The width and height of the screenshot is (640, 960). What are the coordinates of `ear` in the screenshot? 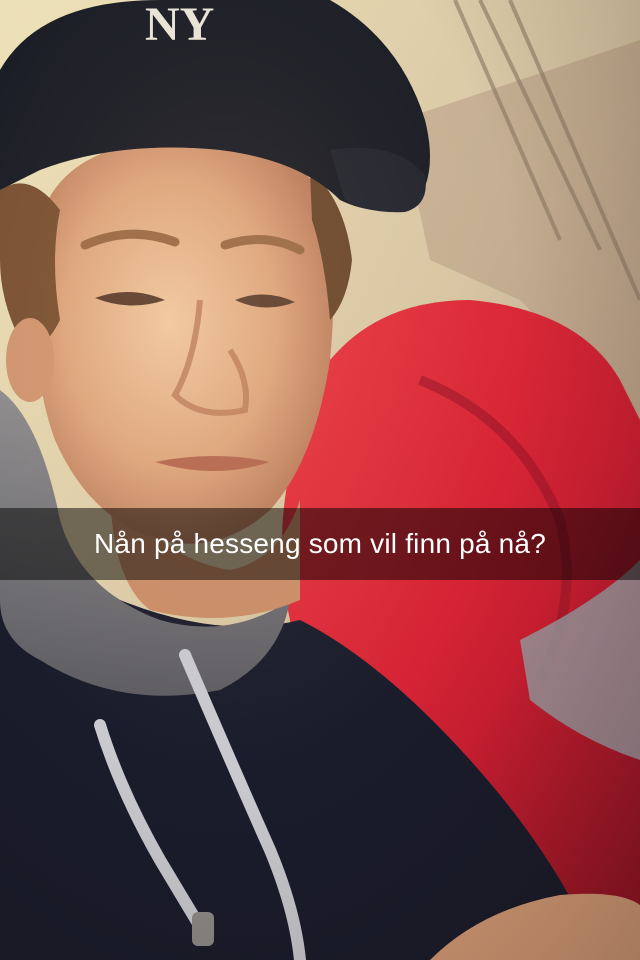 It's located at (30, 360).